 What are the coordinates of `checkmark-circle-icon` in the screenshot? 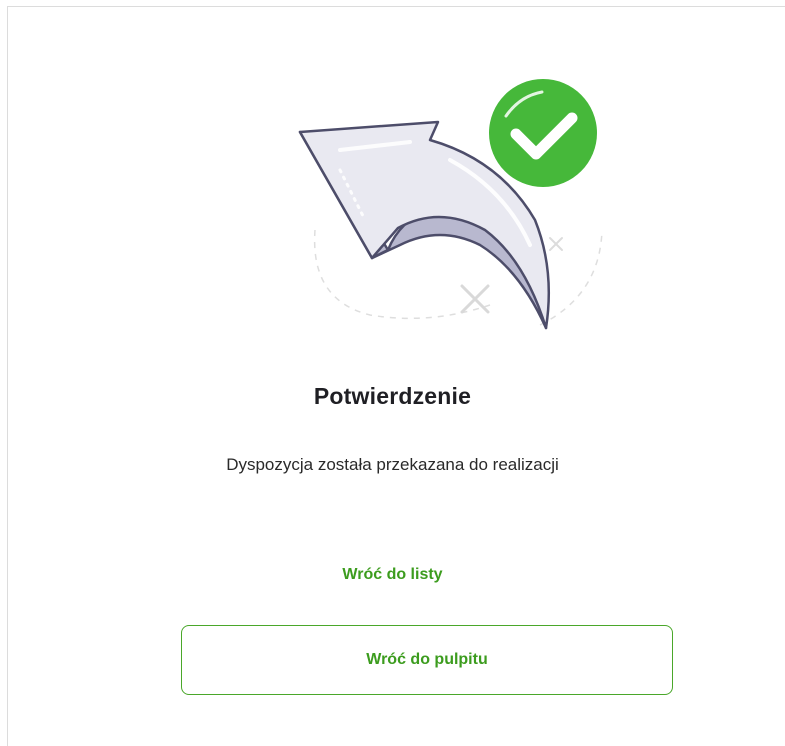 It's located at (543, 133).